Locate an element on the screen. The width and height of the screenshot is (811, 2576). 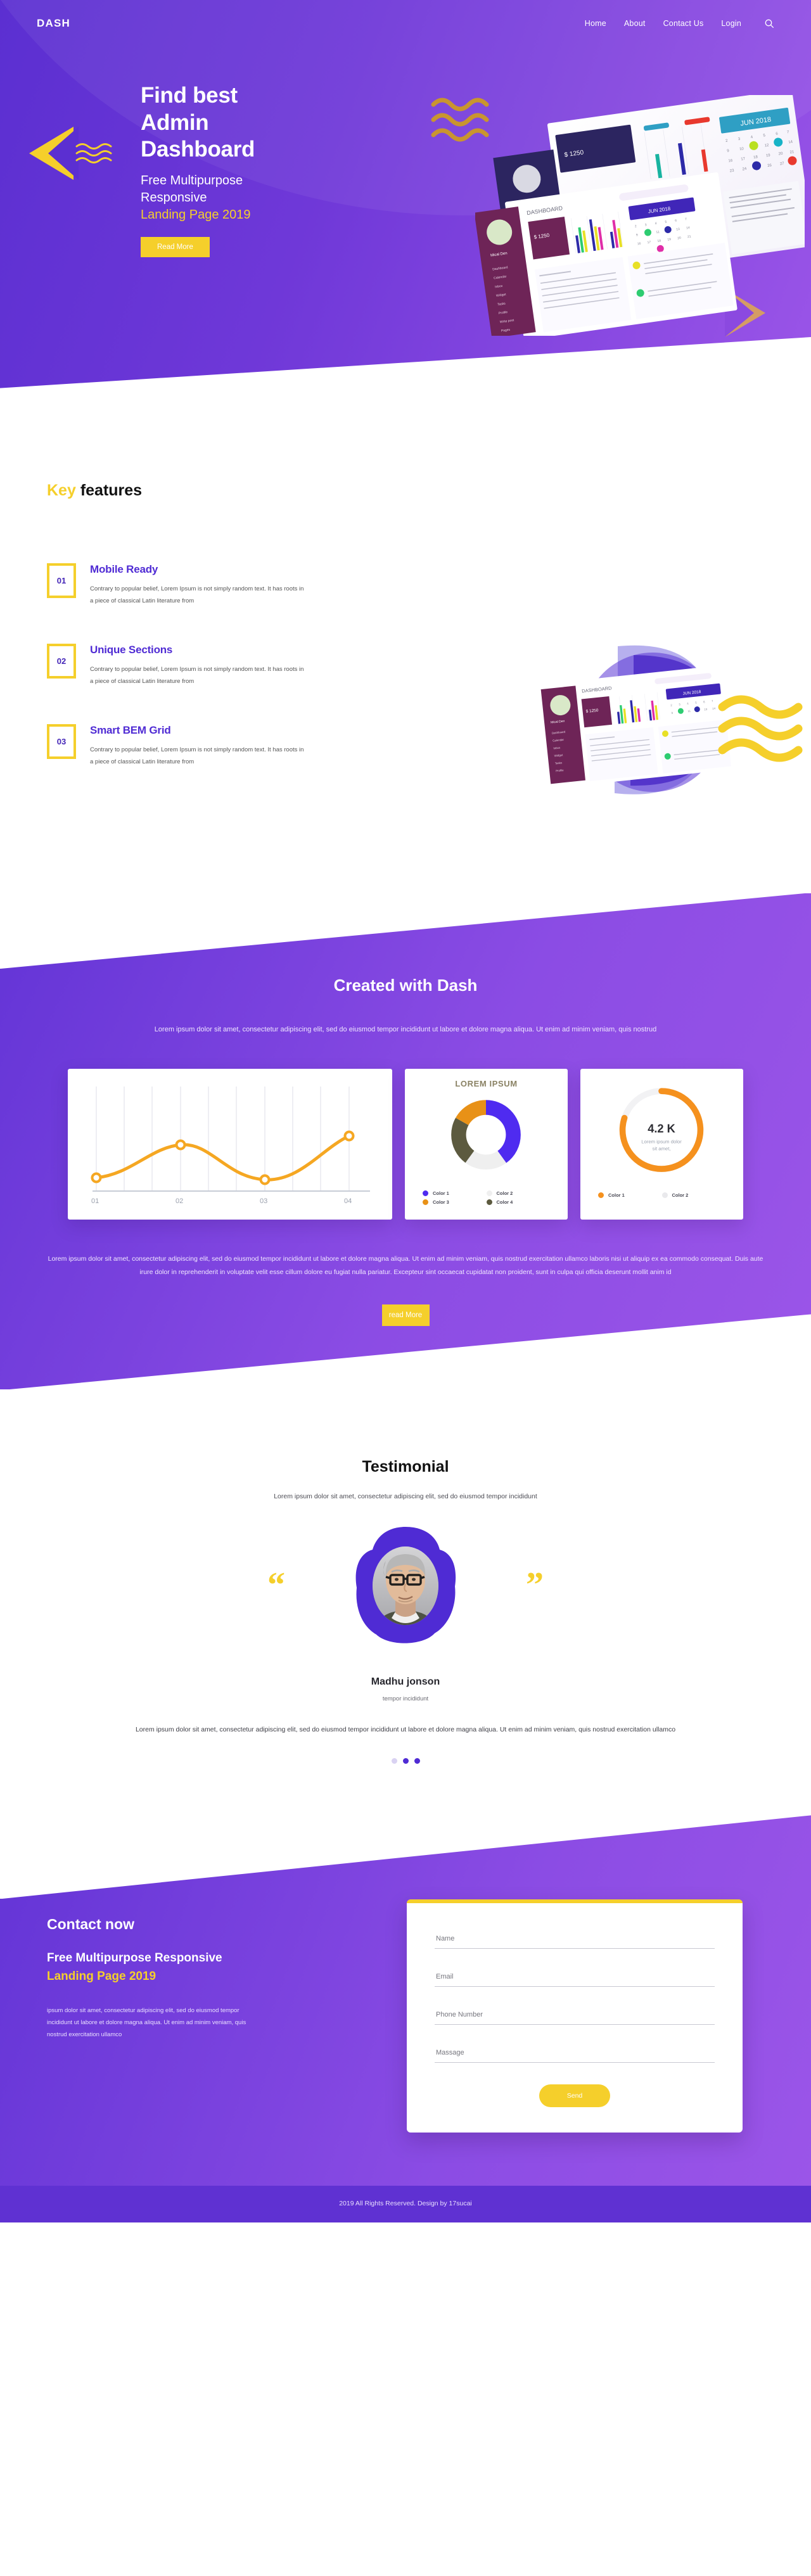
nav-item-home: Home is located at coordinates (595, 23).